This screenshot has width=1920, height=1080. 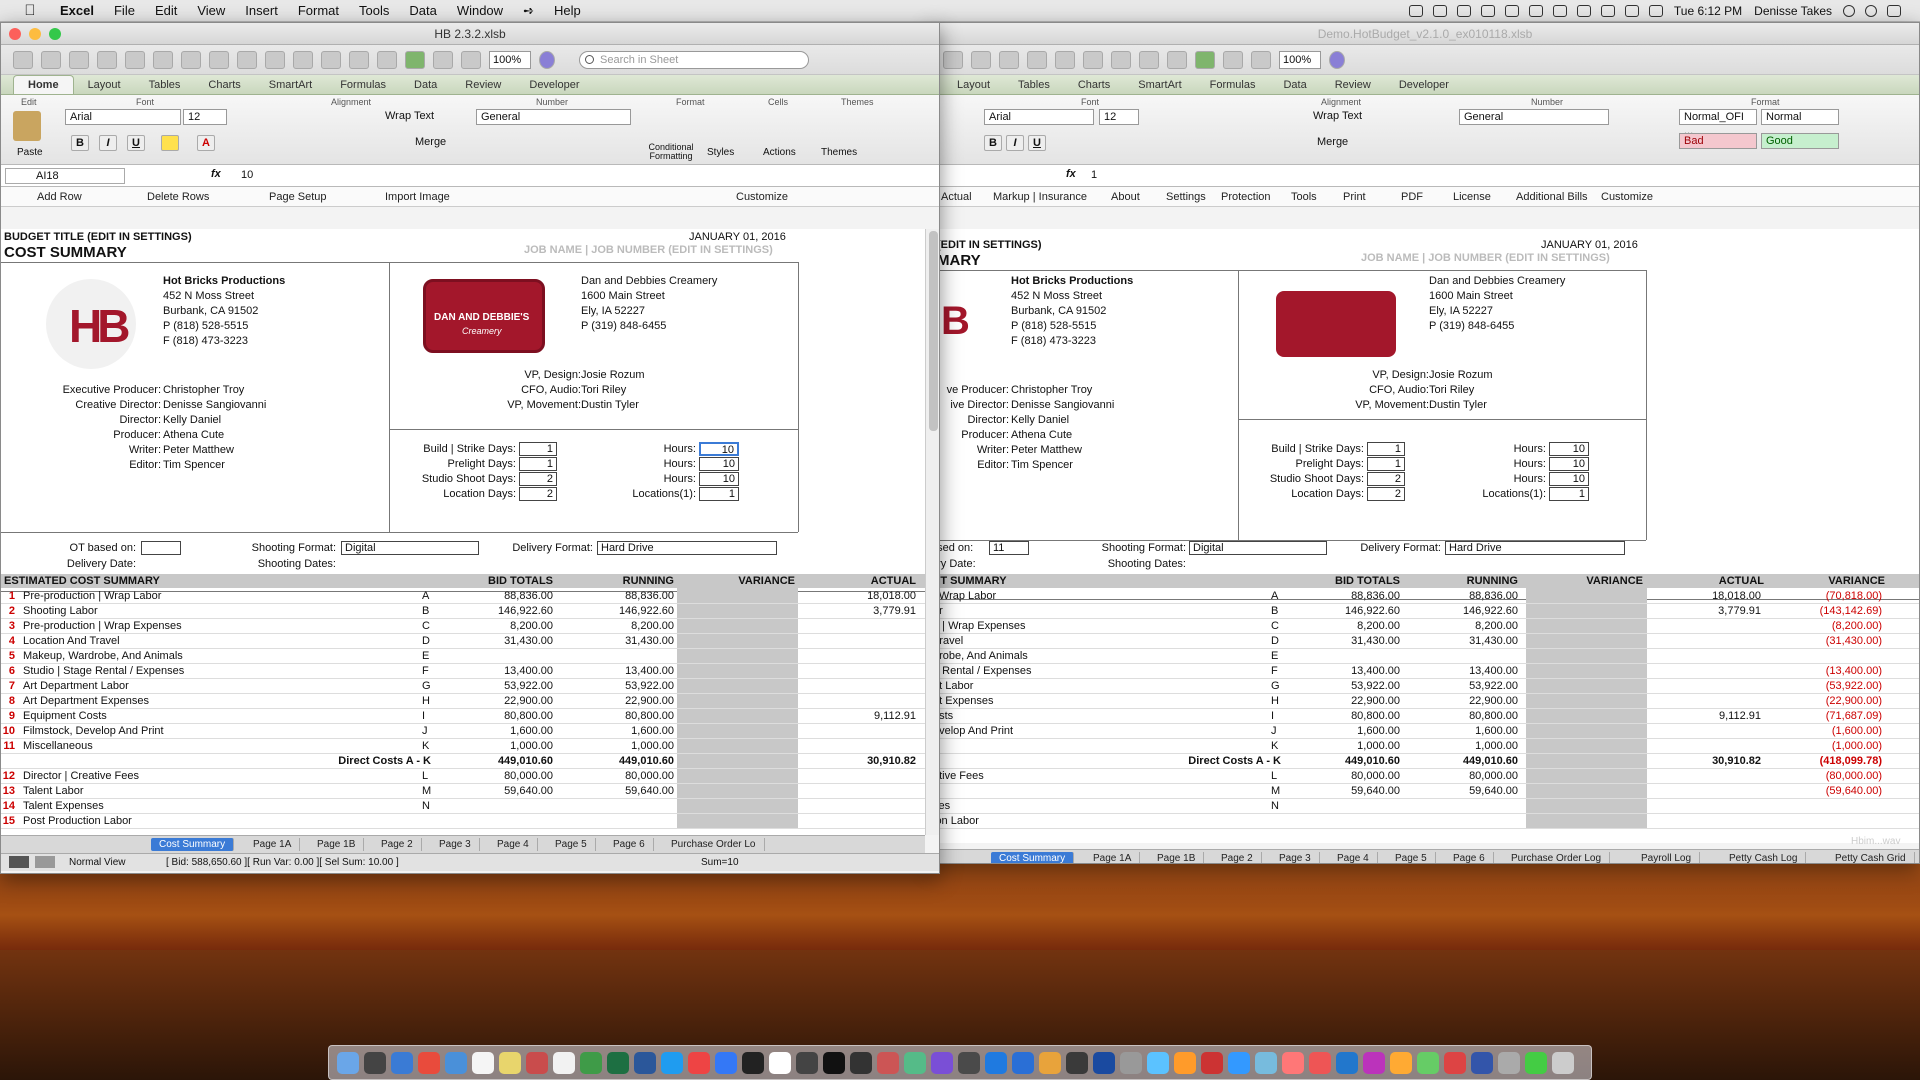 I want to click on style-bad: Bad, so click(x=1718, y=141).